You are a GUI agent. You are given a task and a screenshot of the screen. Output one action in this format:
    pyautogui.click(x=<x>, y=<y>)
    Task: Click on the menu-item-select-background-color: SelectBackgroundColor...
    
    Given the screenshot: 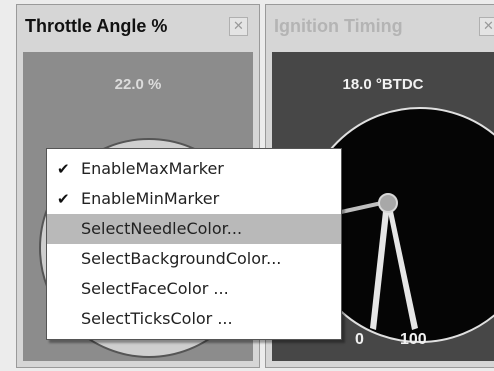 What is the action you would take?
    pyautogui.click(x=194, y=259)
    